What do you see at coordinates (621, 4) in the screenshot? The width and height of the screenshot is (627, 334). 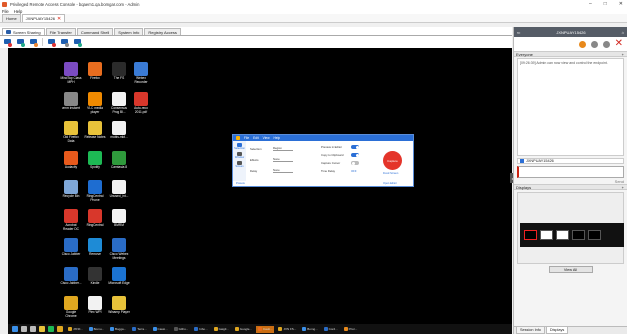 I see `close-window-button: ✕` at bounding box center [621, 4].